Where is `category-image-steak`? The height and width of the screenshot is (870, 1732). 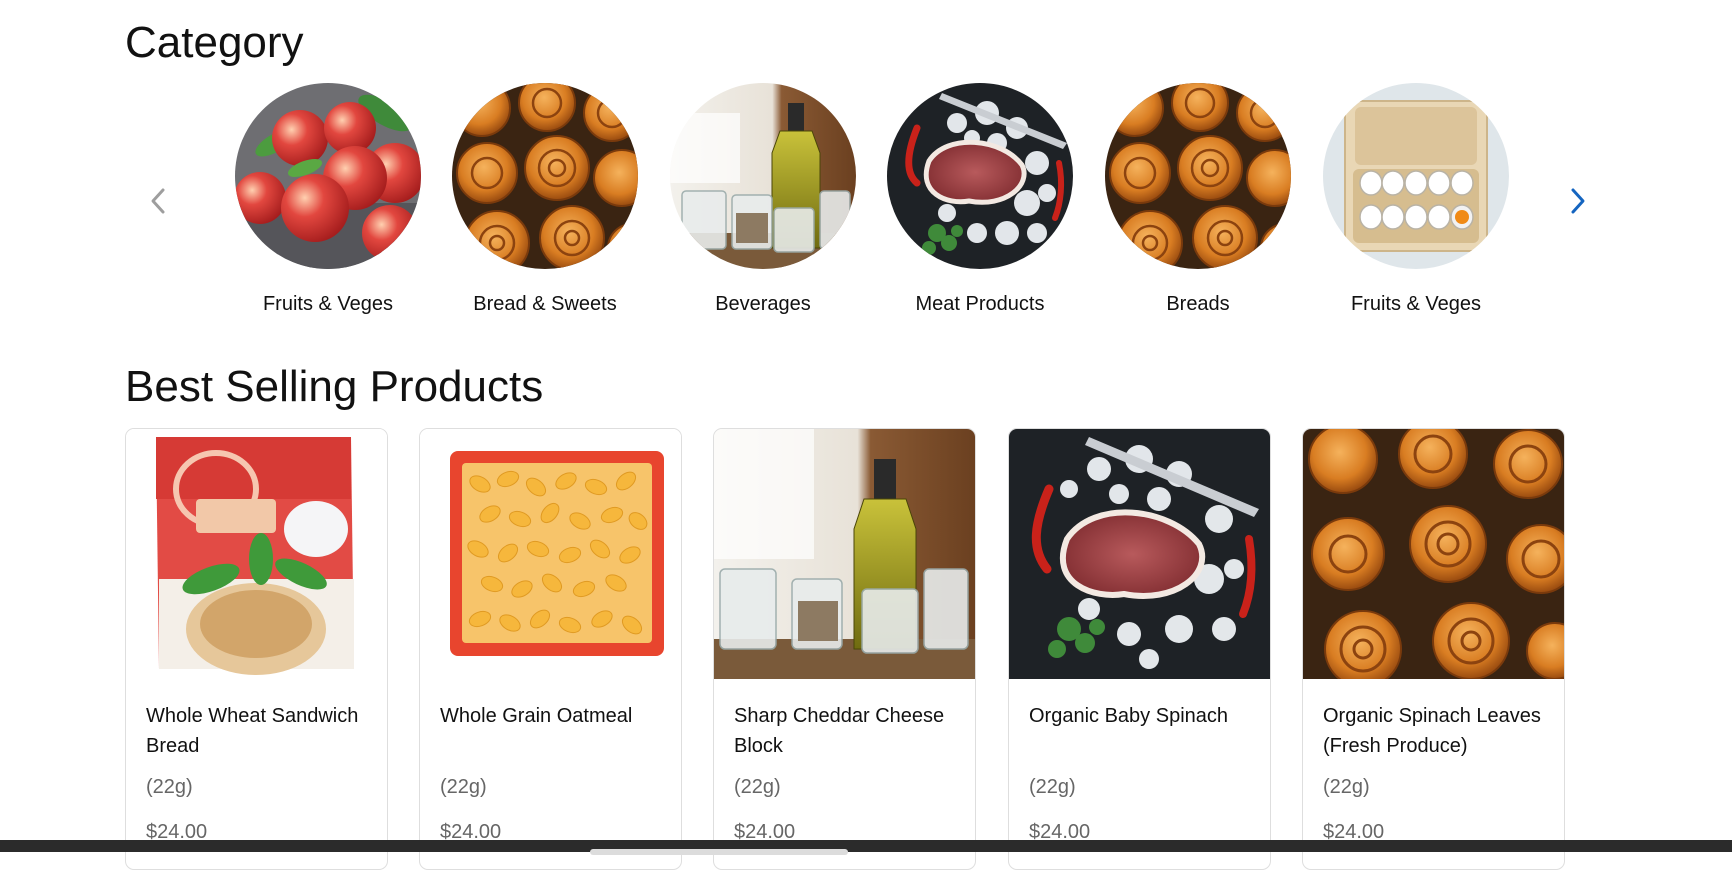
category-image-steak is located at coordinates (980, 176).